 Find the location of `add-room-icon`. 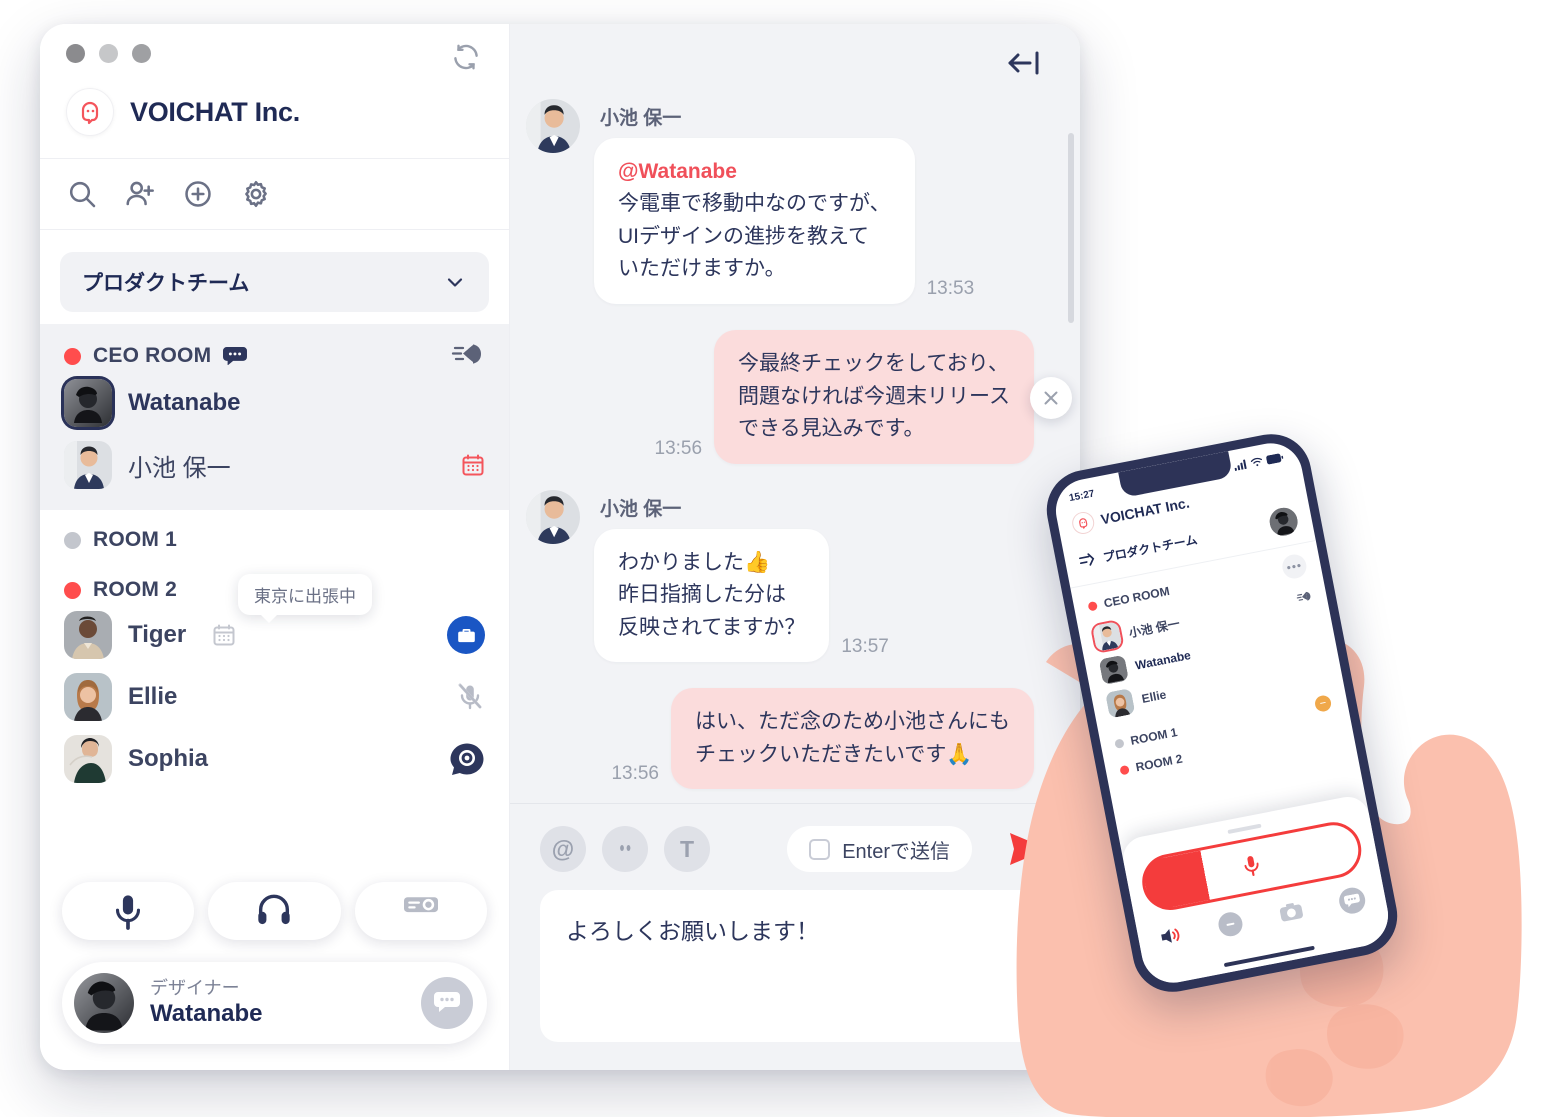

add-room-icon is located at coordinates (198, 194).